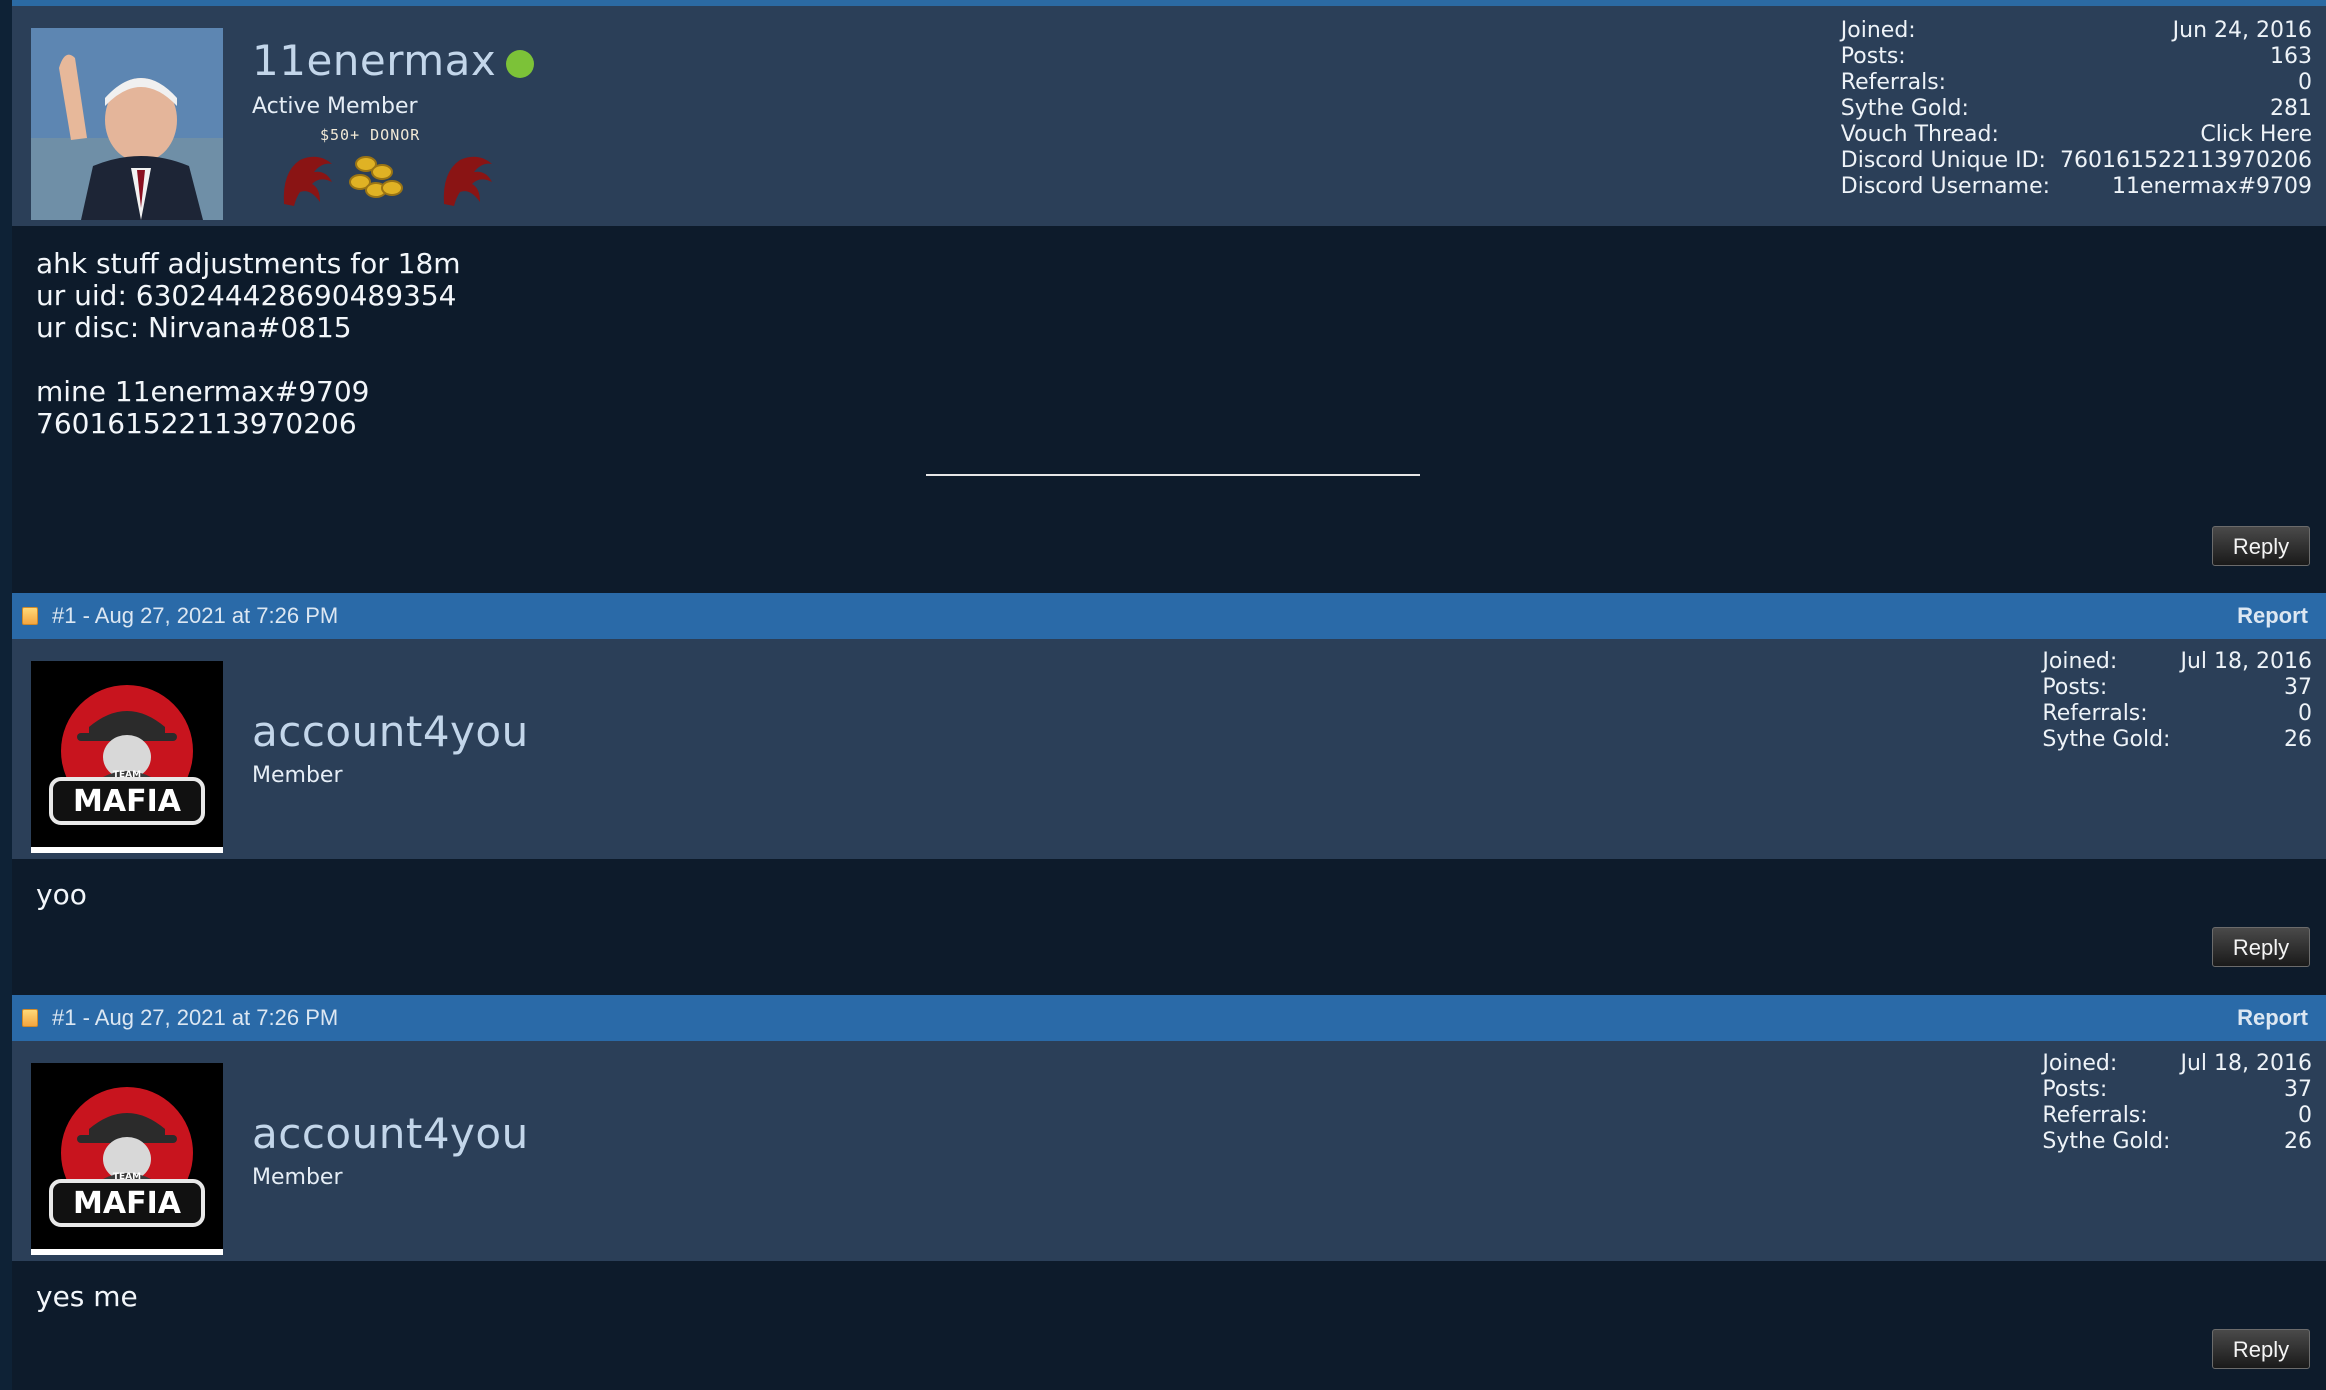  What do you see at coordinates (2076, 186) in the screenshot?
I see `stat-discord-username: Discord Username: 11enermax#9709` at bounding box center [2076, 186].